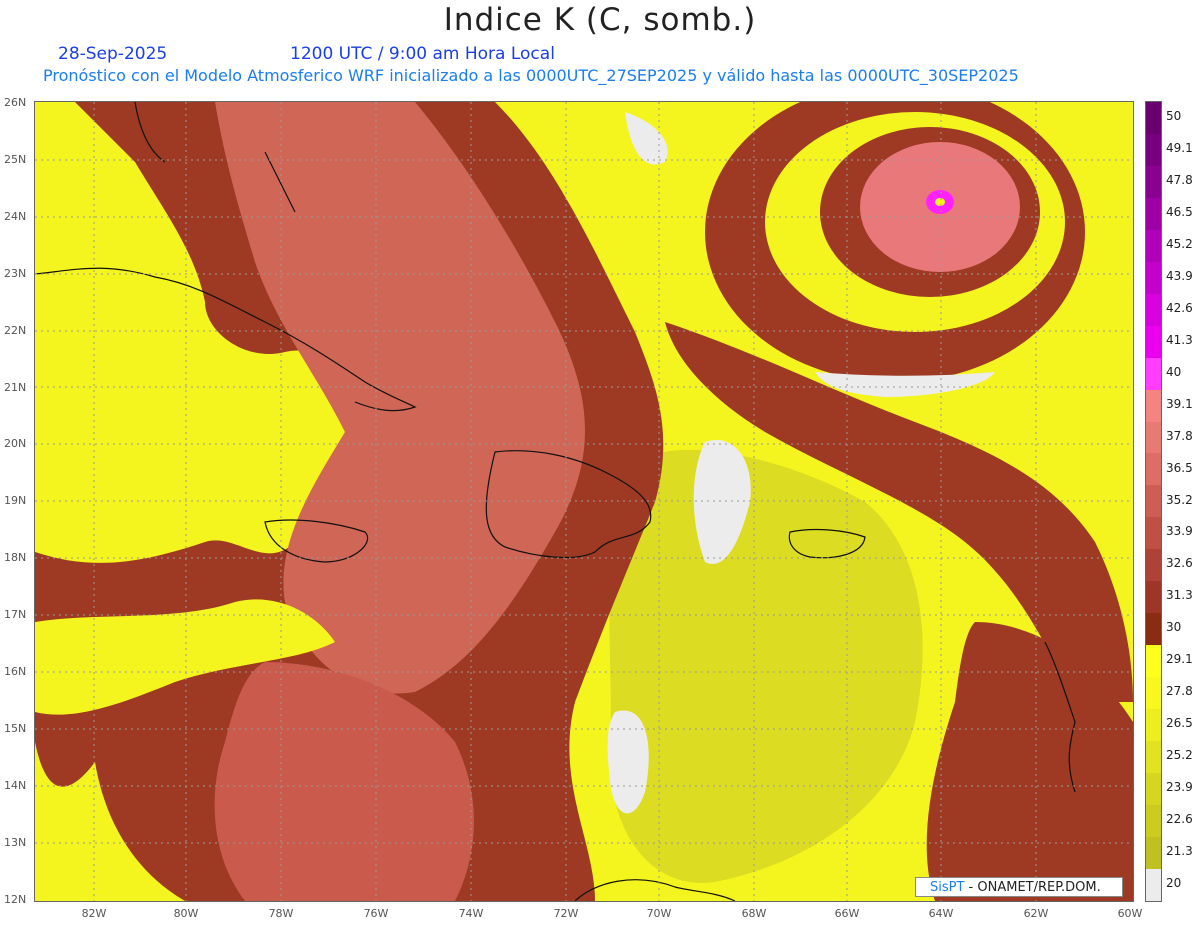 This screenshot has width=1200, height=927. I want to click on lat-label: 23N, so click(15, 273).